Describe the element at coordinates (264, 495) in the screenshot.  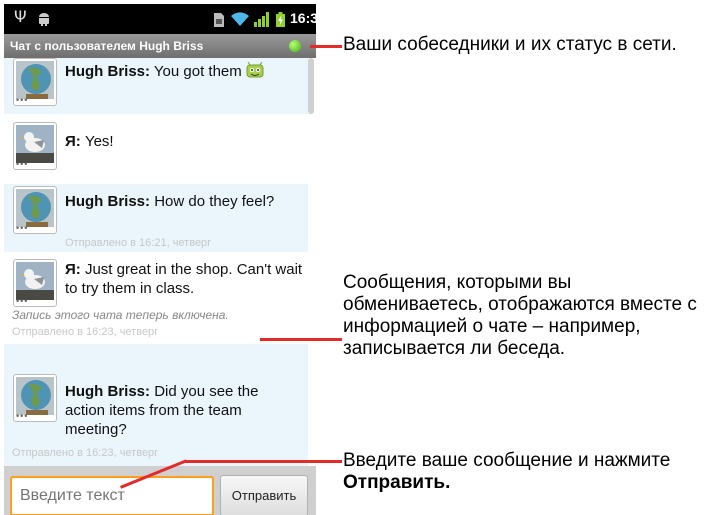
I see `send-button: Отправить` at that location.